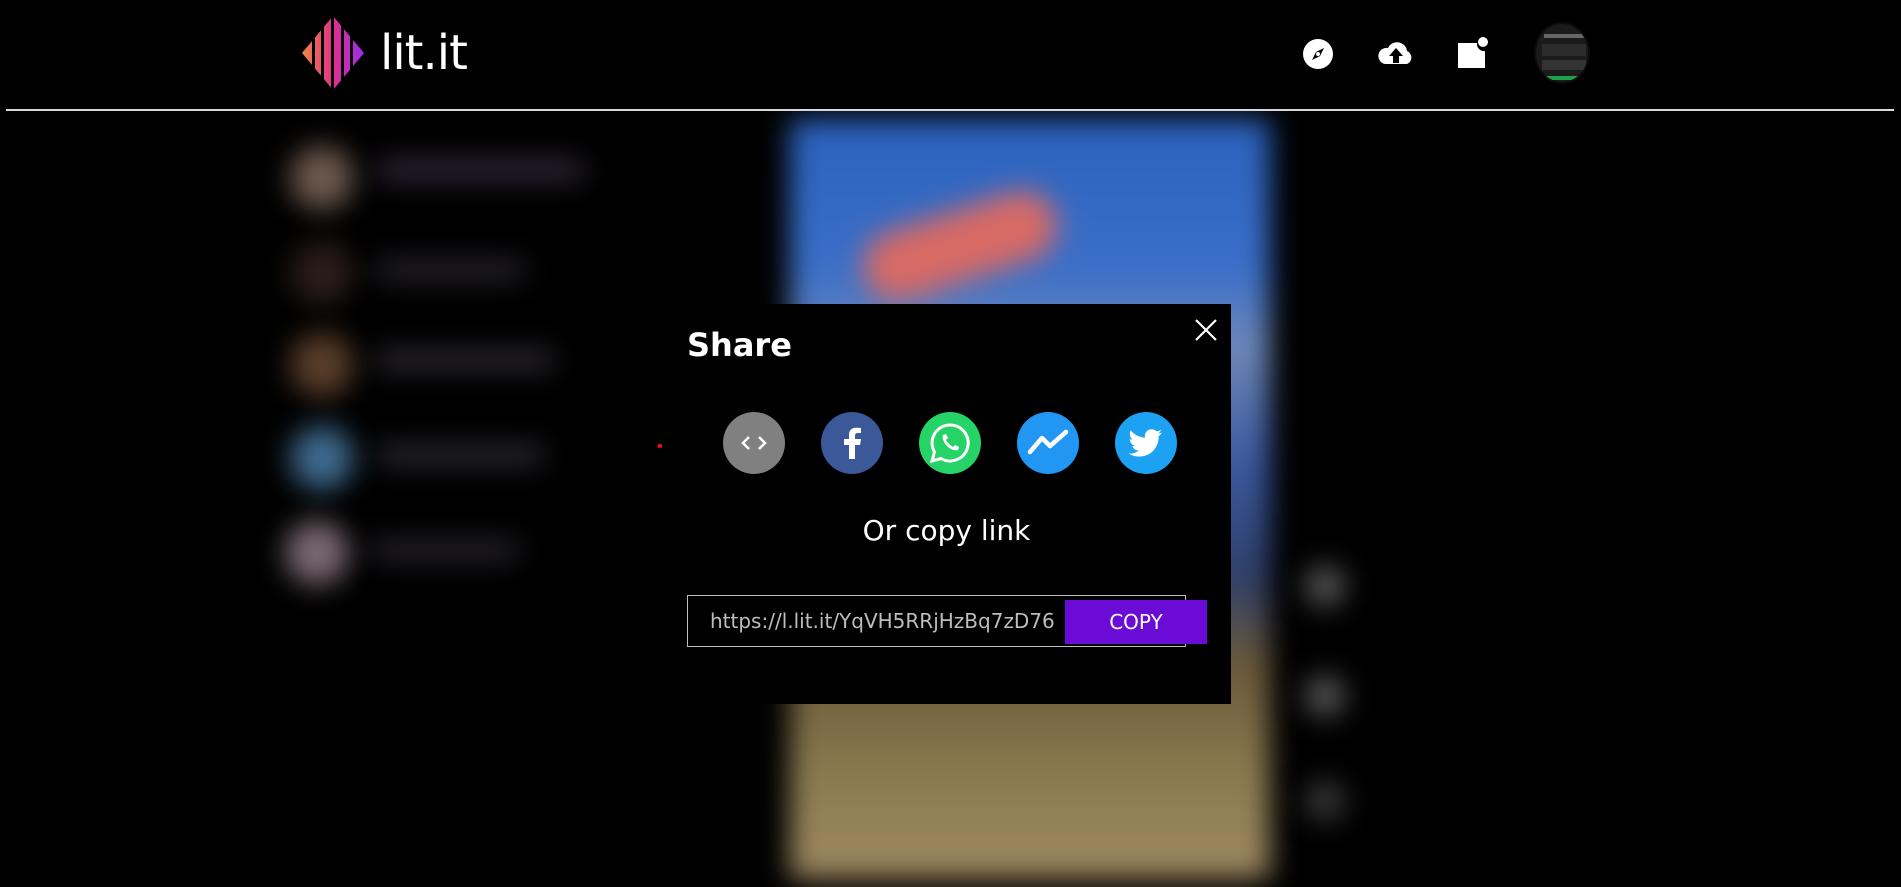  Describe the element at coordinates (1396, 54) in the screenshot. I see `upload-cloud-icon` at that location.